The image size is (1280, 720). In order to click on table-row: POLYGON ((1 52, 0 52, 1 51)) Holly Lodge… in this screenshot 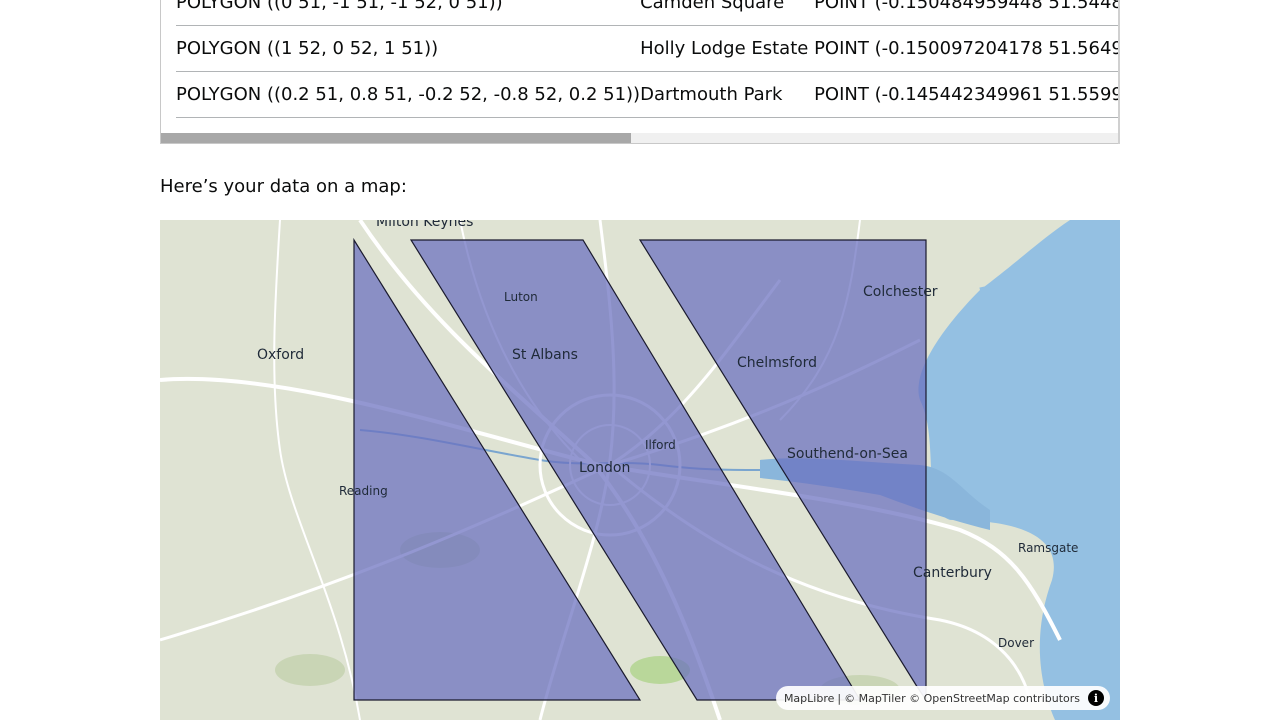, I will do `click(647, 48)`.